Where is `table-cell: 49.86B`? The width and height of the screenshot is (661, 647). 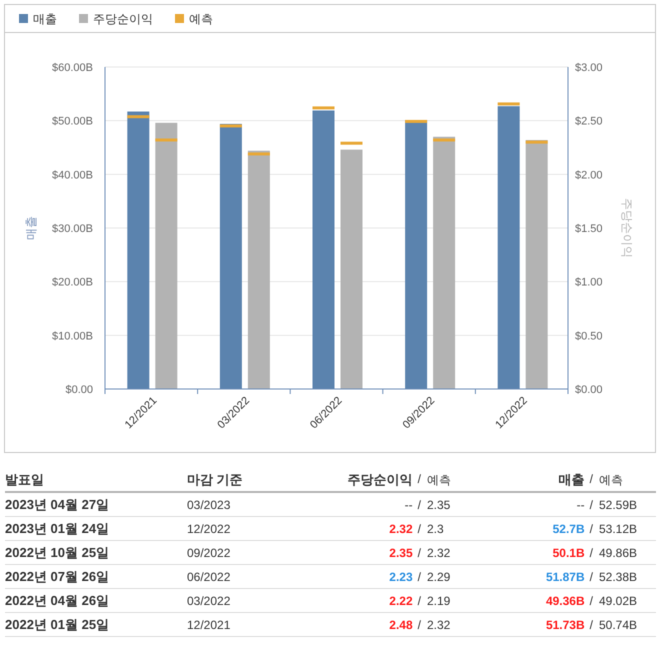
table-cell: 49.86B is located at coordinates (618, 553).